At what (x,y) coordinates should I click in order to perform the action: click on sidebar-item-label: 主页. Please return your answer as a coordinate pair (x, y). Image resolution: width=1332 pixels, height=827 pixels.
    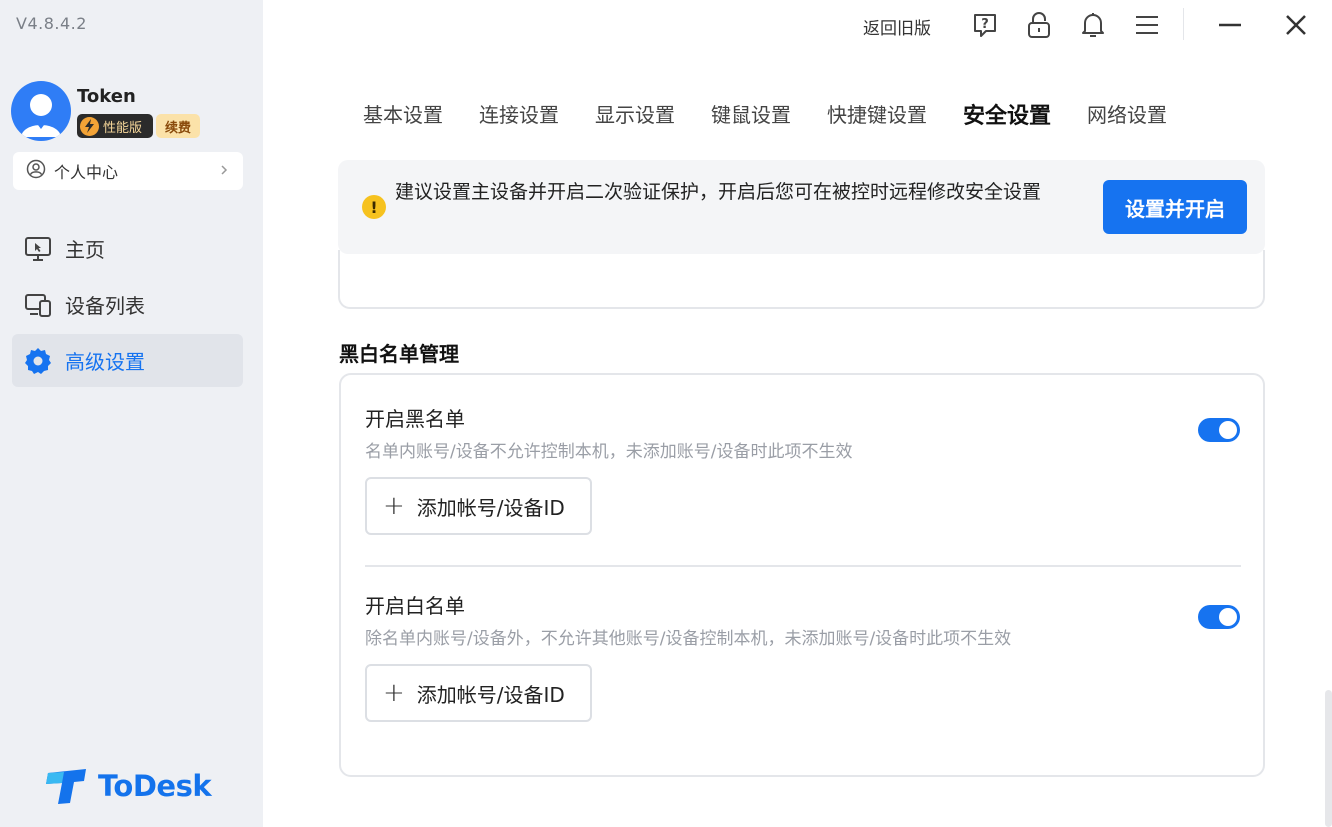
    Looking at the image, I should click on (85, 250).